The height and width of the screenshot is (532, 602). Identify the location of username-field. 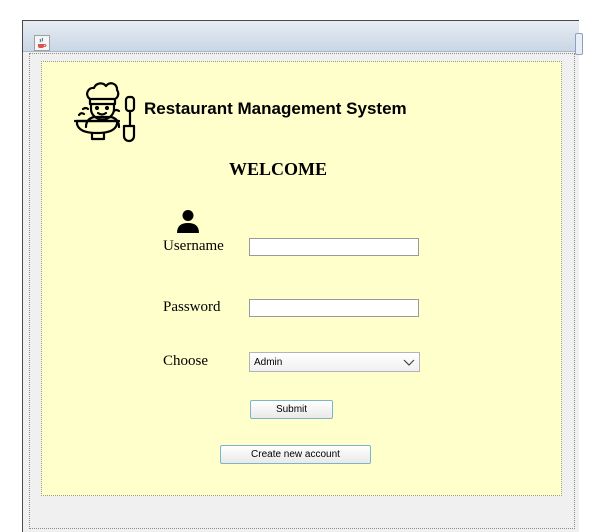
(334, 247).